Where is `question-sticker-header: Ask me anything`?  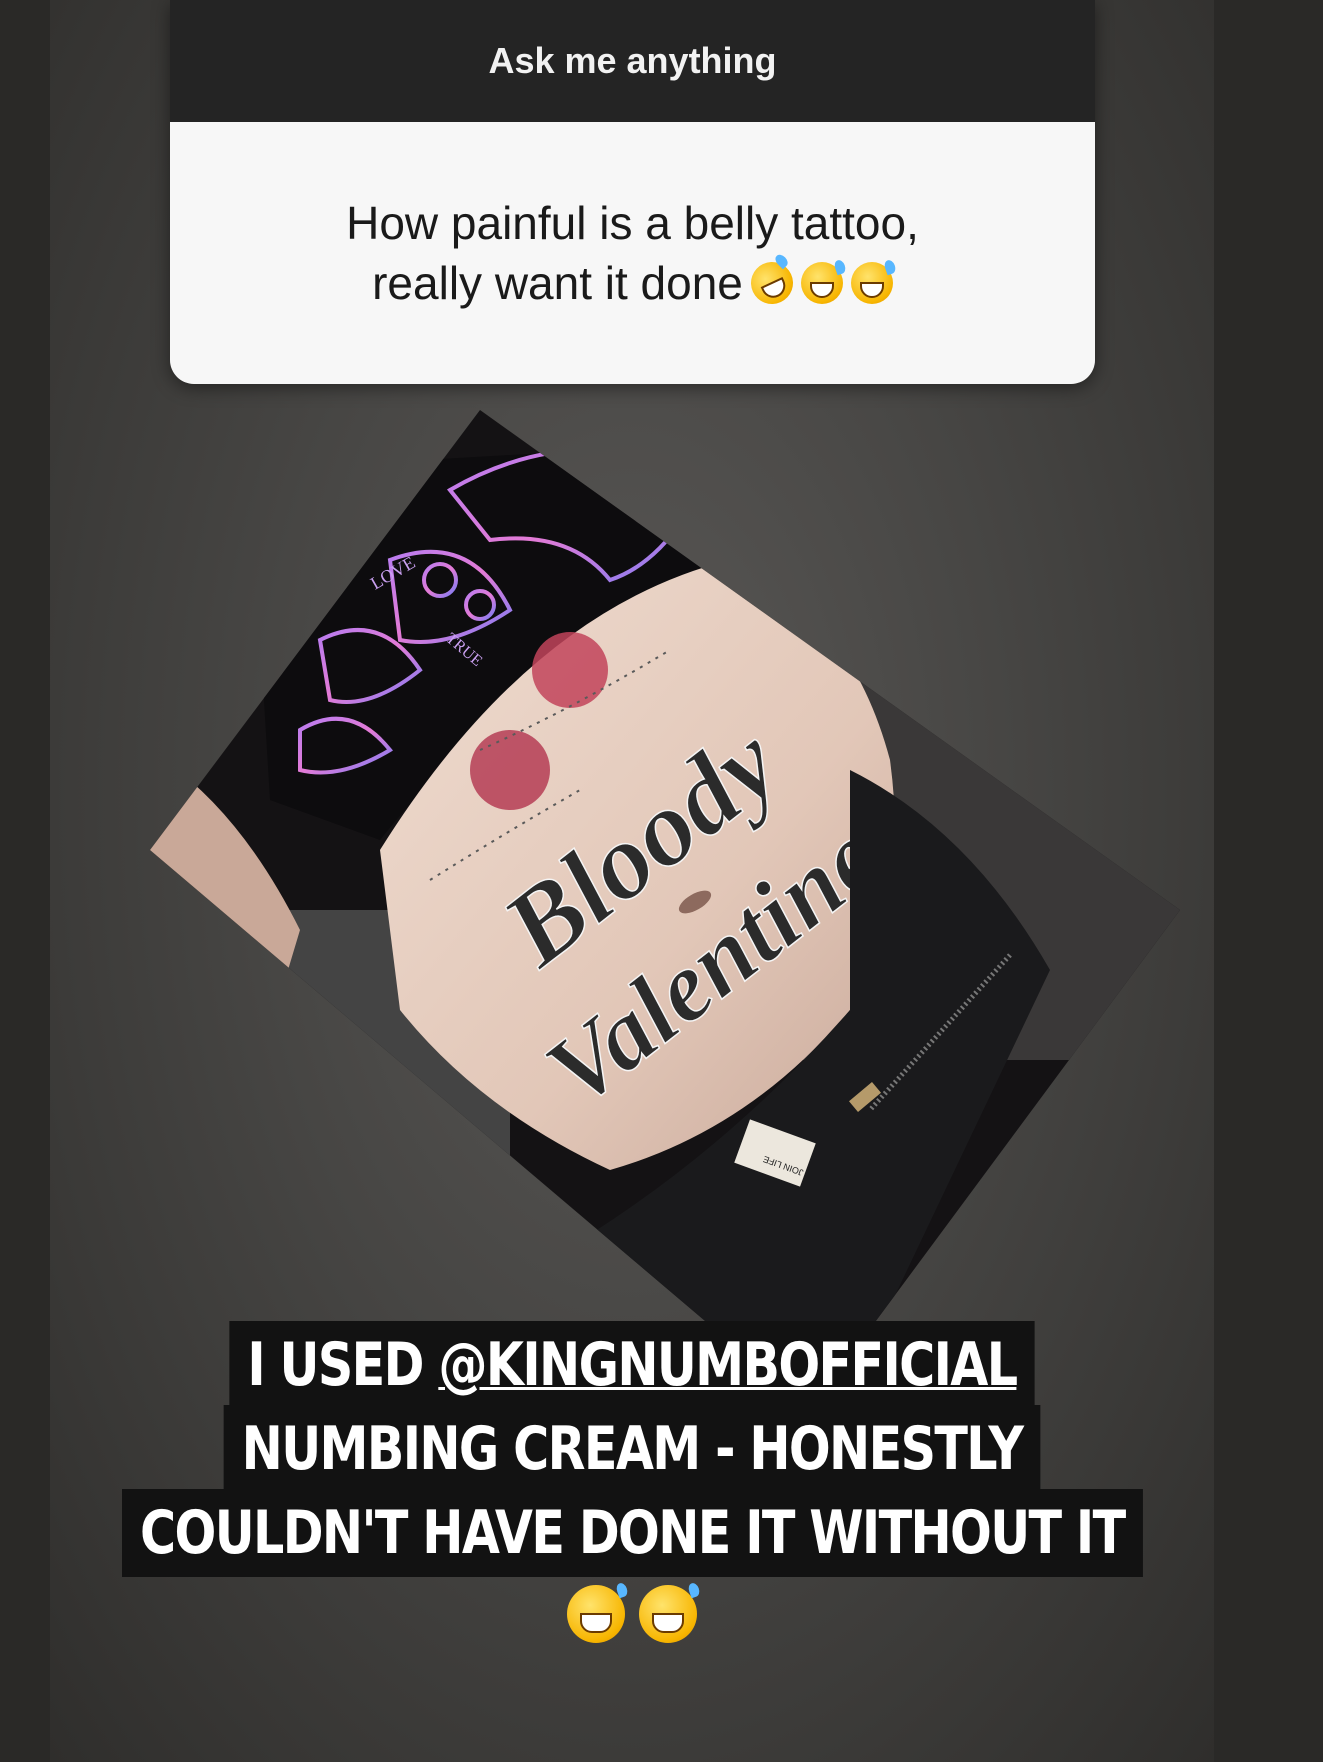
question-sticker-header: Ask me anything is located at coordinates (632, 61).